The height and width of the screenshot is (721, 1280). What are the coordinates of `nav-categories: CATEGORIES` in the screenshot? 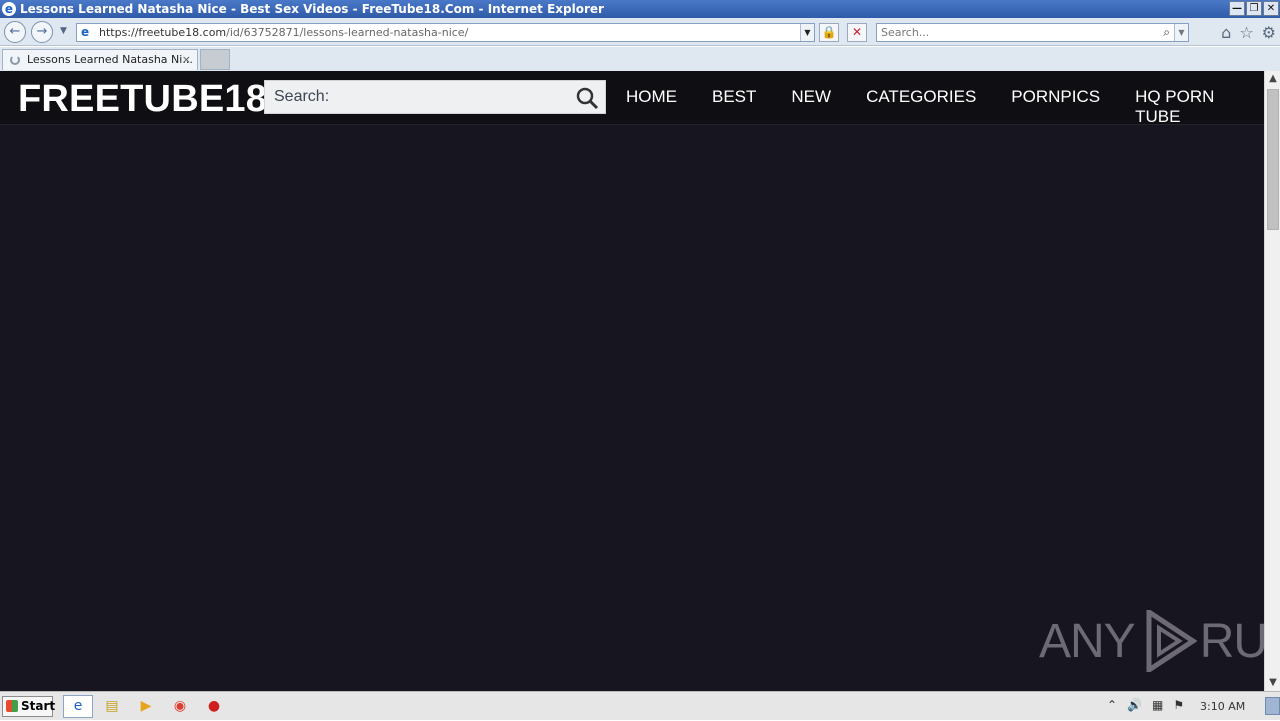 It's located at (921, 107).